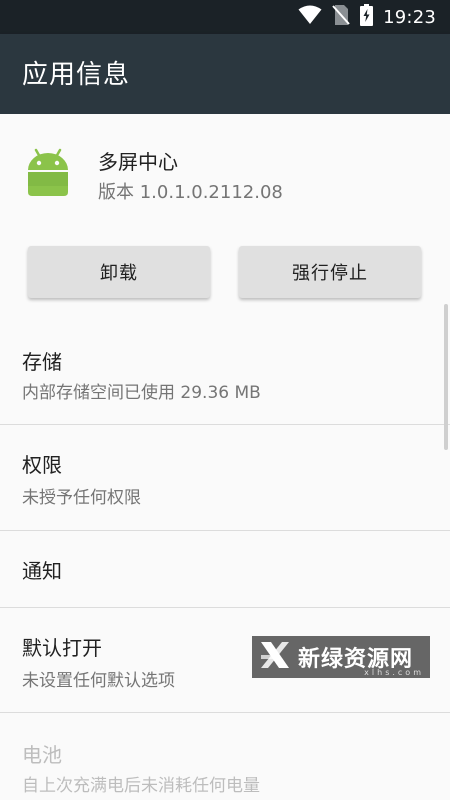  What do you see at coordinates (341, 17) in the screenshot?
I see `no-sim-icon` at bounding box center [341, 17].